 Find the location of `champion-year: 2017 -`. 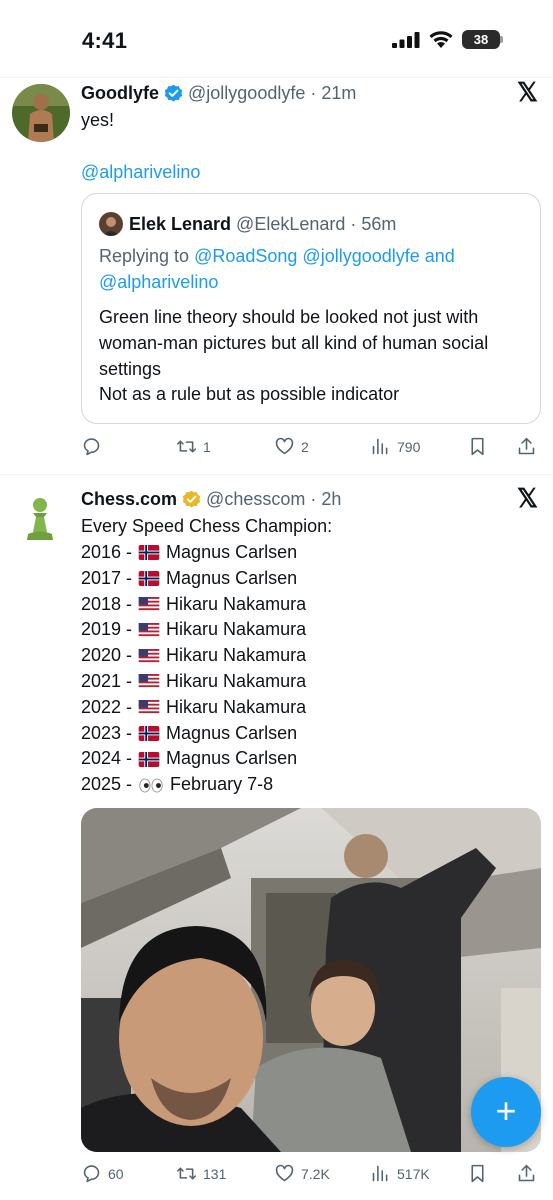

champion-year: 2017 - is located at coordinates (107, 577).